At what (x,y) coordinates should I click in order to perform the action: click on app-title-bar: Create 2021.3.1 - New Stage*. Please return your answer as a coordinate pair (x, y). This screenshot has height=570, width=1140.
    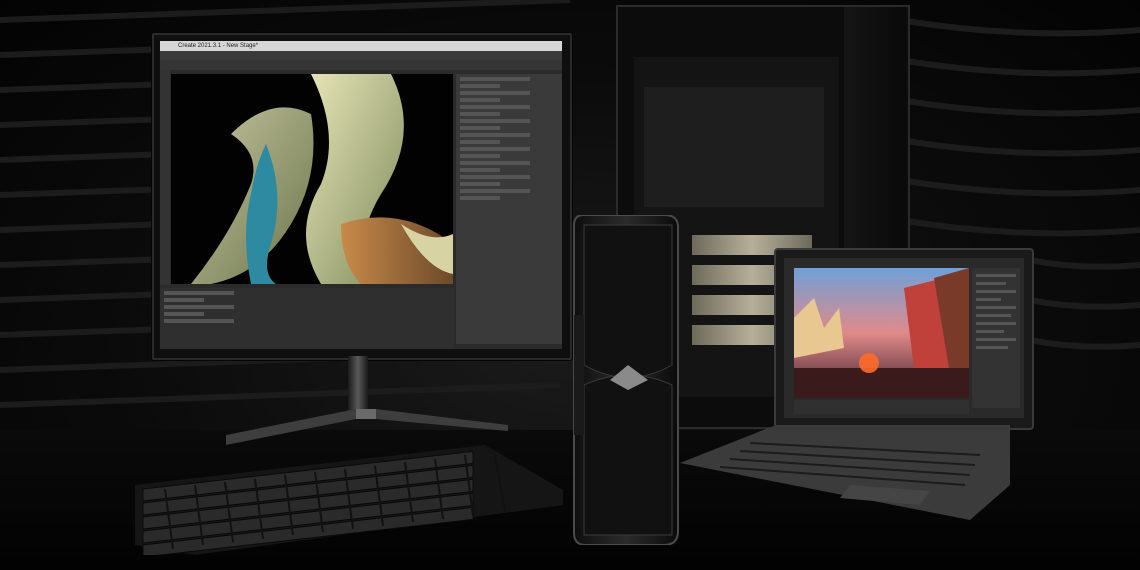
    Looking at the image, I should click on (361, 46).